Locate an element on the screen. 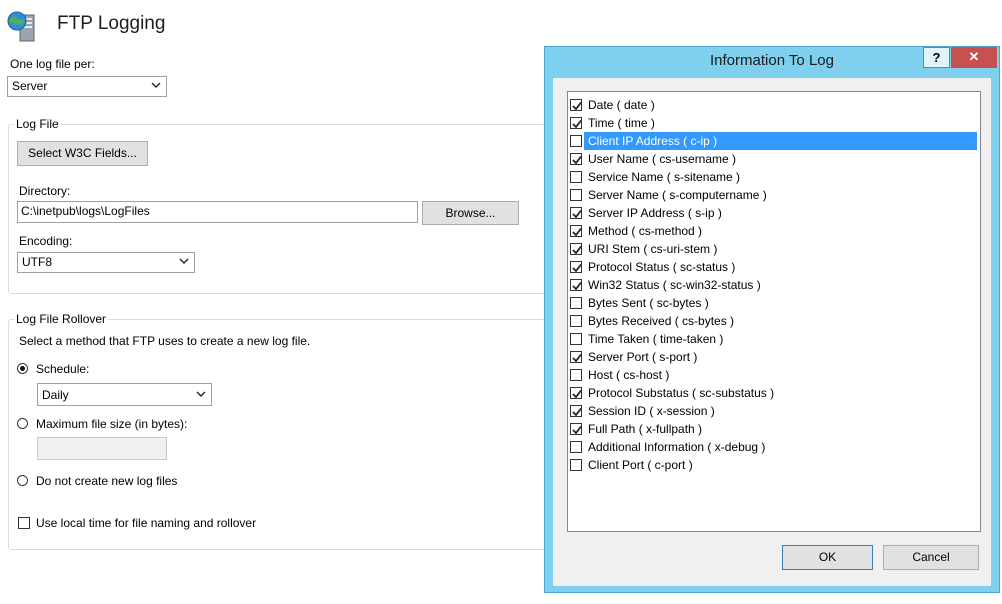 This screenshot has height=604, width=1002. field-label: Client Port ( c-port ) is located at coordinates (640, 465).